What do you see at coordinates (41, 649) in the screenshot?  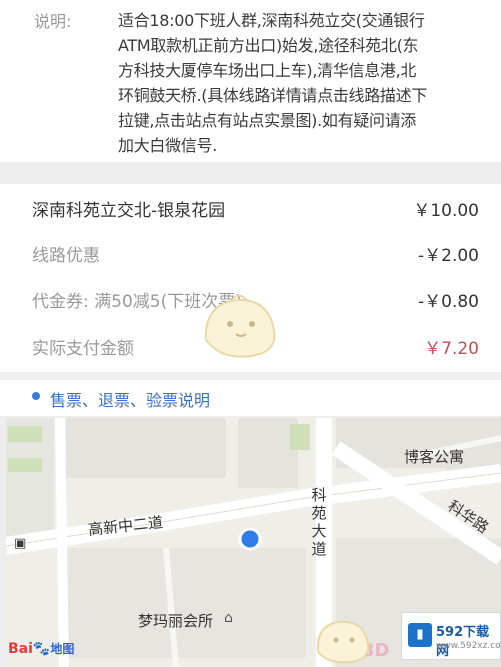 I see `baidu-map-logo: Bai🐾地图` at bounding box center [41, 649].